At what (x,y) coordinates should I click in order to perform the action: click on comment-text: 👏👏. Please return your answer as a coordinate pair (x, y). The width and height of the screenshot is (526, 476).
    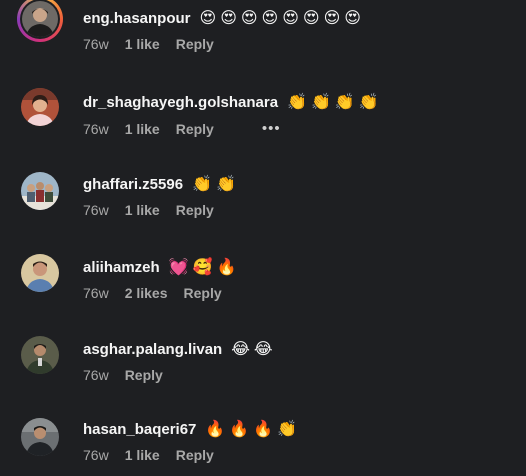
    Looking at the image, I should click on (216, 184).